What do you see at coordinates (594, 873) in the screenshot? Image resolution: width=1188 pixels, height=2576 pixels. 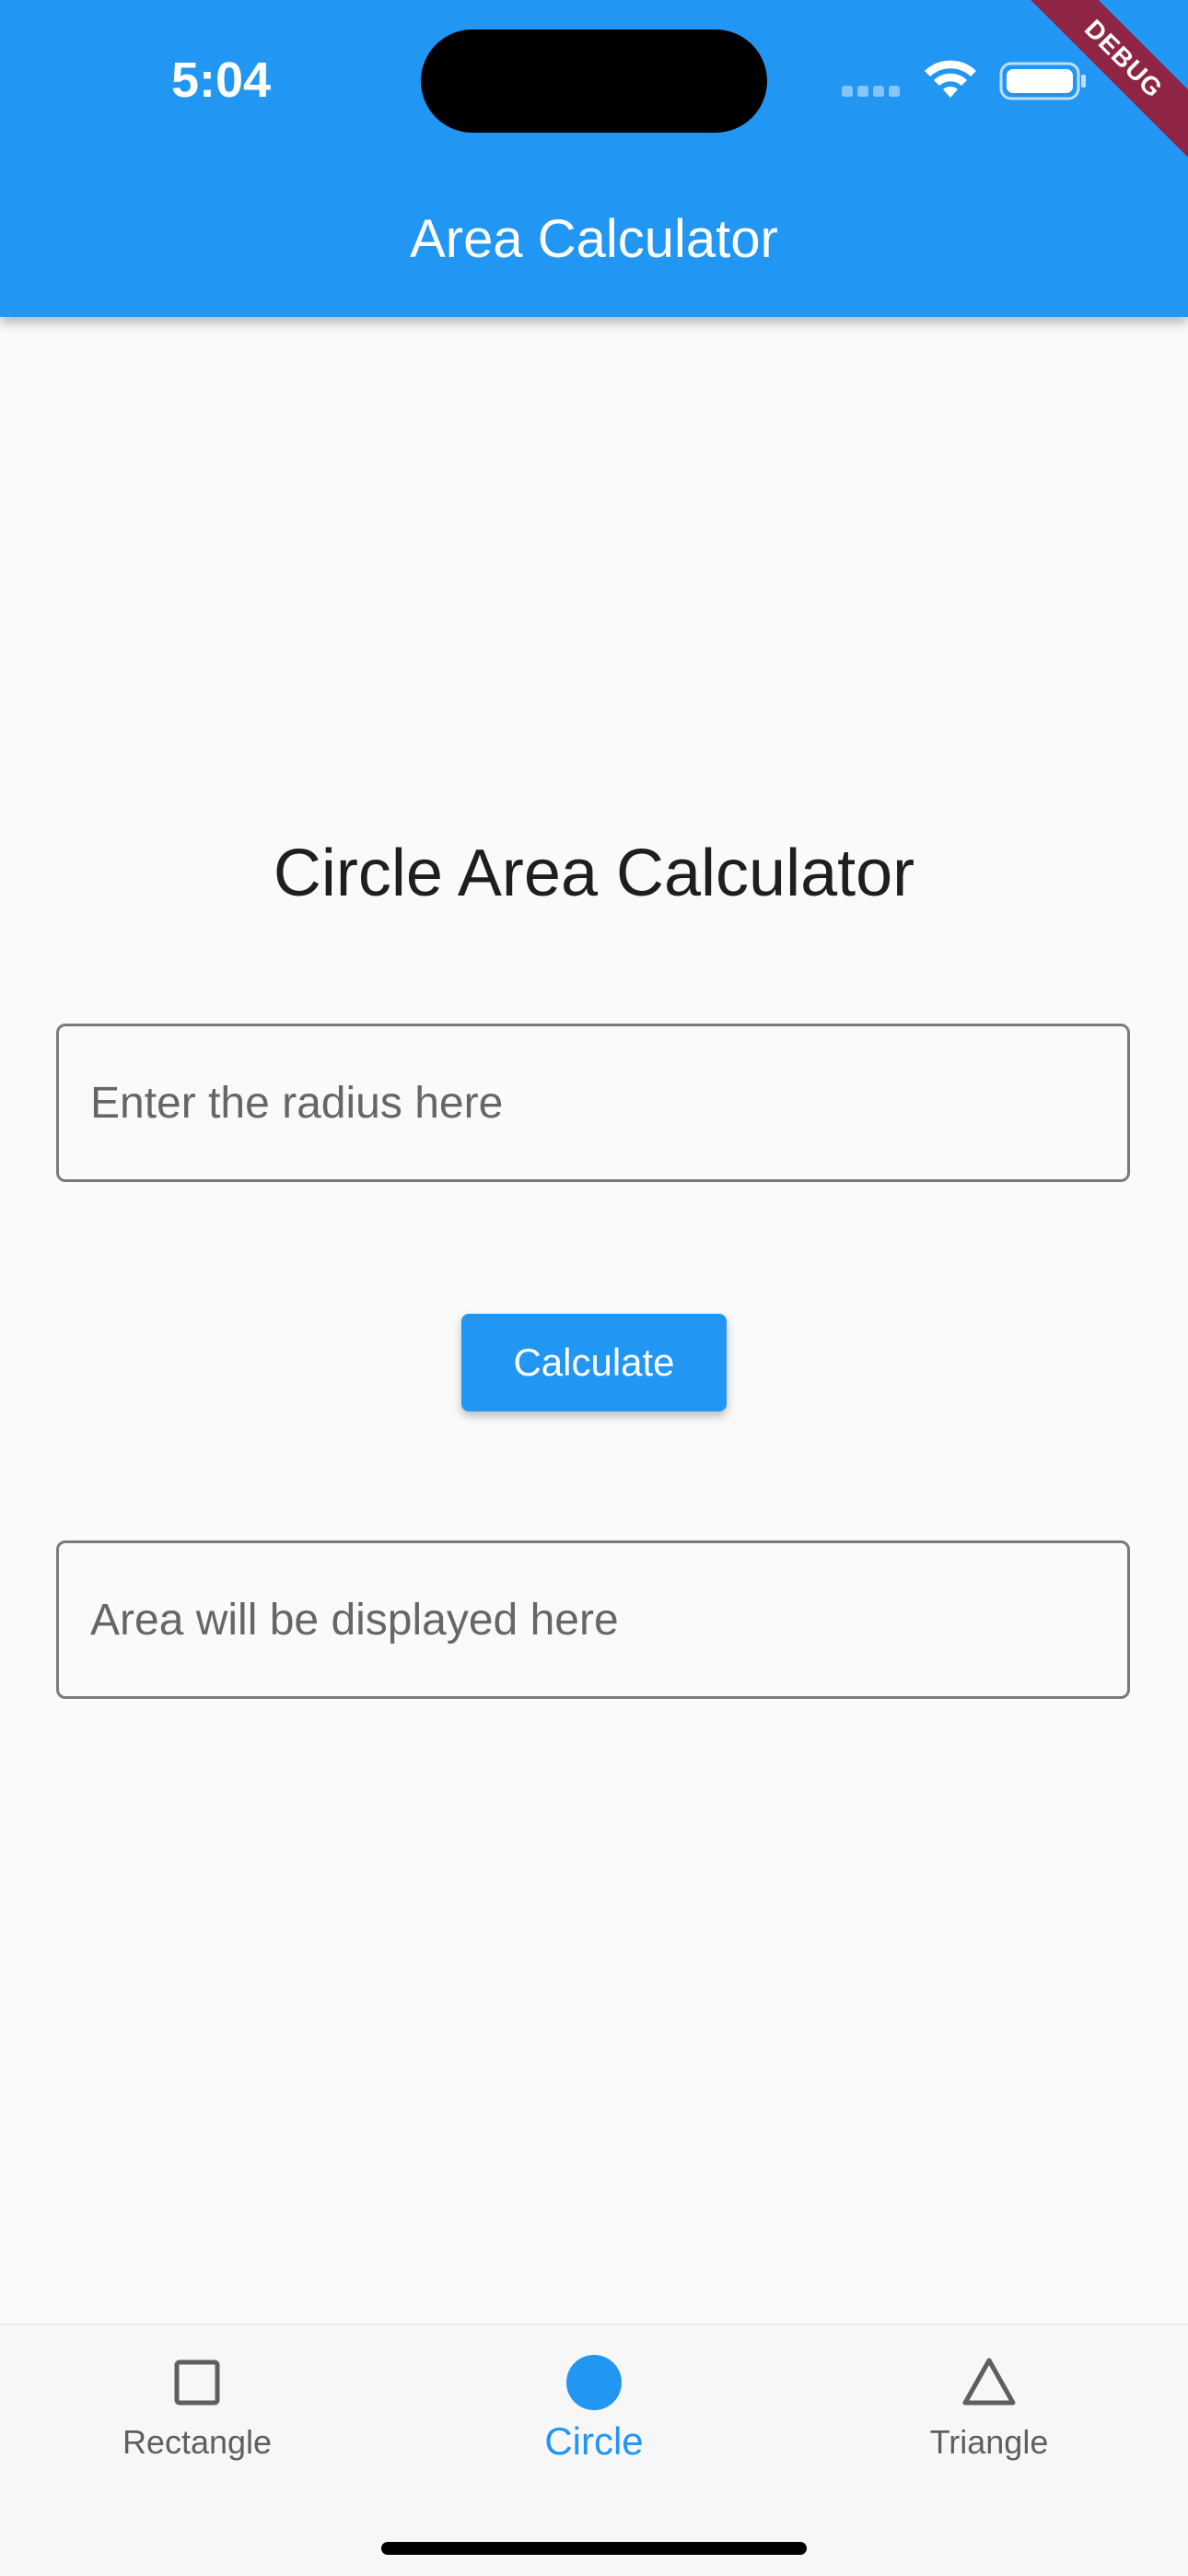 I see `page-heading: Circle Area Calculator` at bounding box center [594, 873].